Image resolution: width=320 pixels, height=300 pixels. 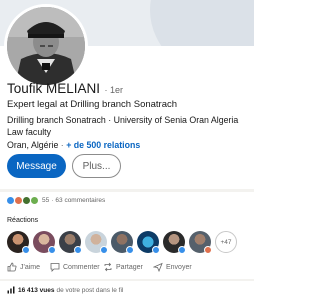 What do you see at coordinates (103, 145) in the screenshot?
I see `connections-link: + de 500 relations` at bounding box center [103, 145].